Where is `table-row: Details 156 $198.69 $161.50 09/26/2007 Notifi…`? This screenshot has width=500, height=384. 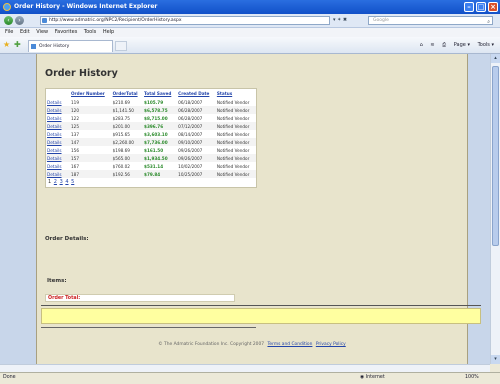
table-row: Details 156 $198.69 $161.50 09/26/2007 Notifi… is located at coordinates (151, 150).